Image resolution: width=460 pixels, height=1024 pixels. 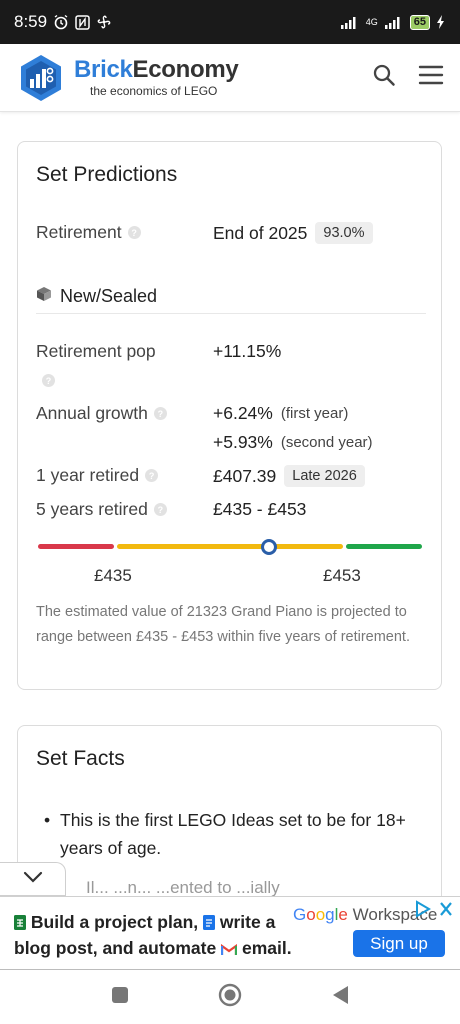 I want to click on gmail-icon, so click(x=229, y=950).